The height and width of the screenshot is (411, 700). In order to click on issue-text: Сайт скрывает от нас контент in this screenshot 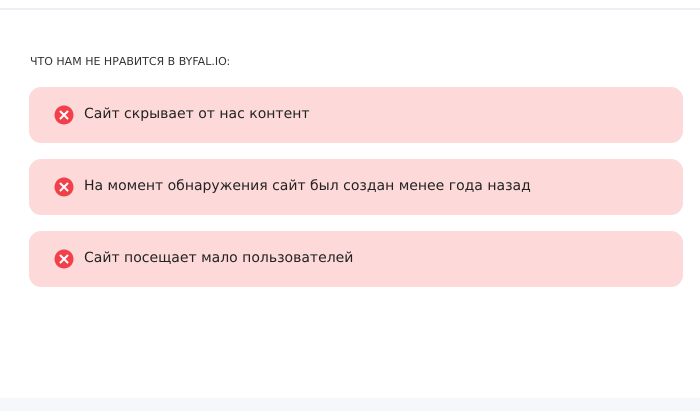, I will do `click(197, 114)`.